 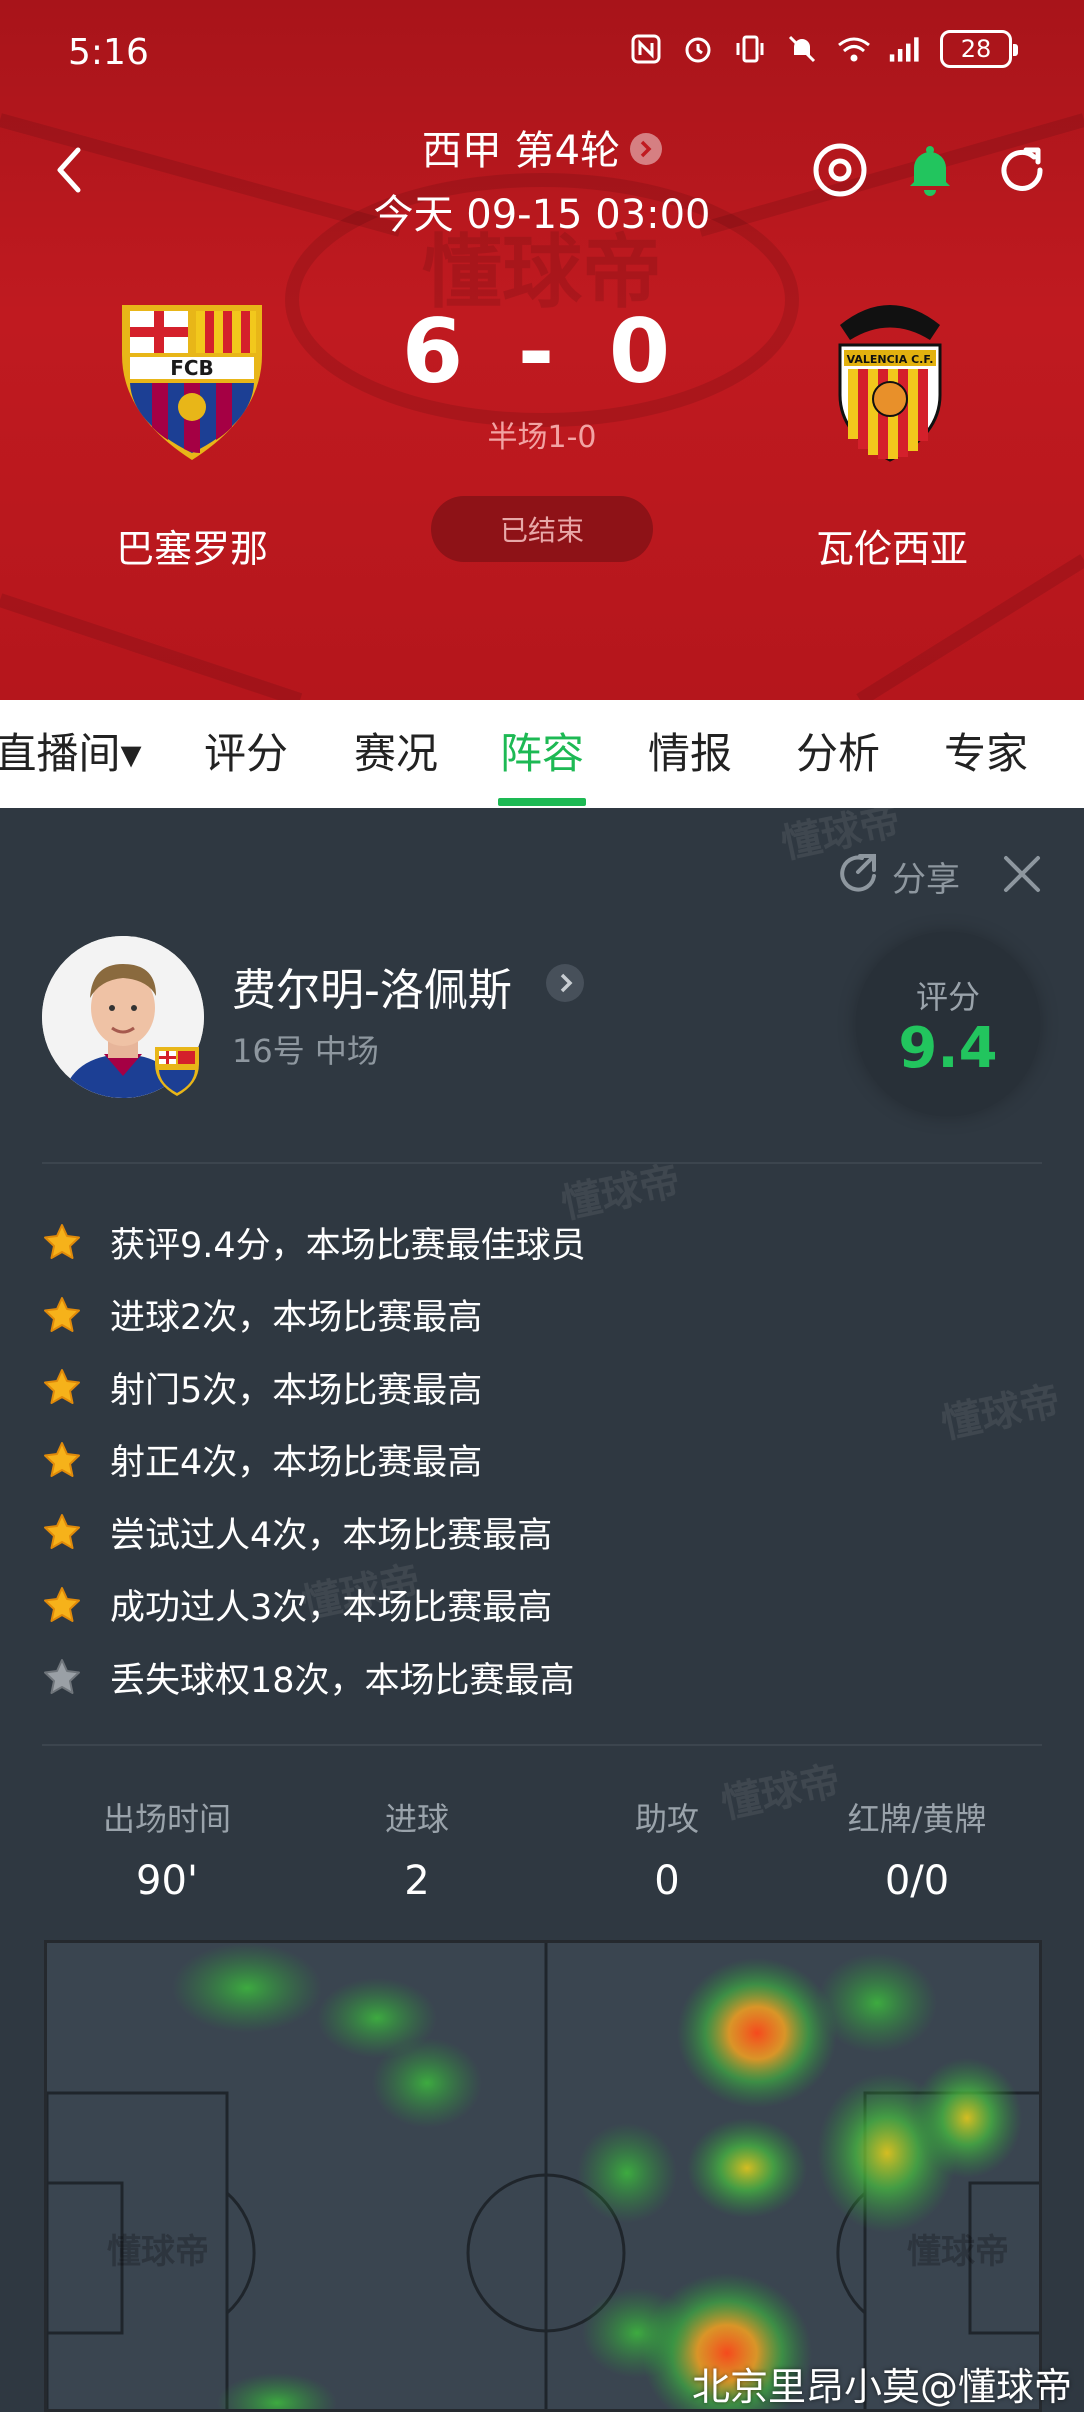 I want to click on list-item: 丢失球权18次，本场比赛最高, so click(x=542, y=1677).